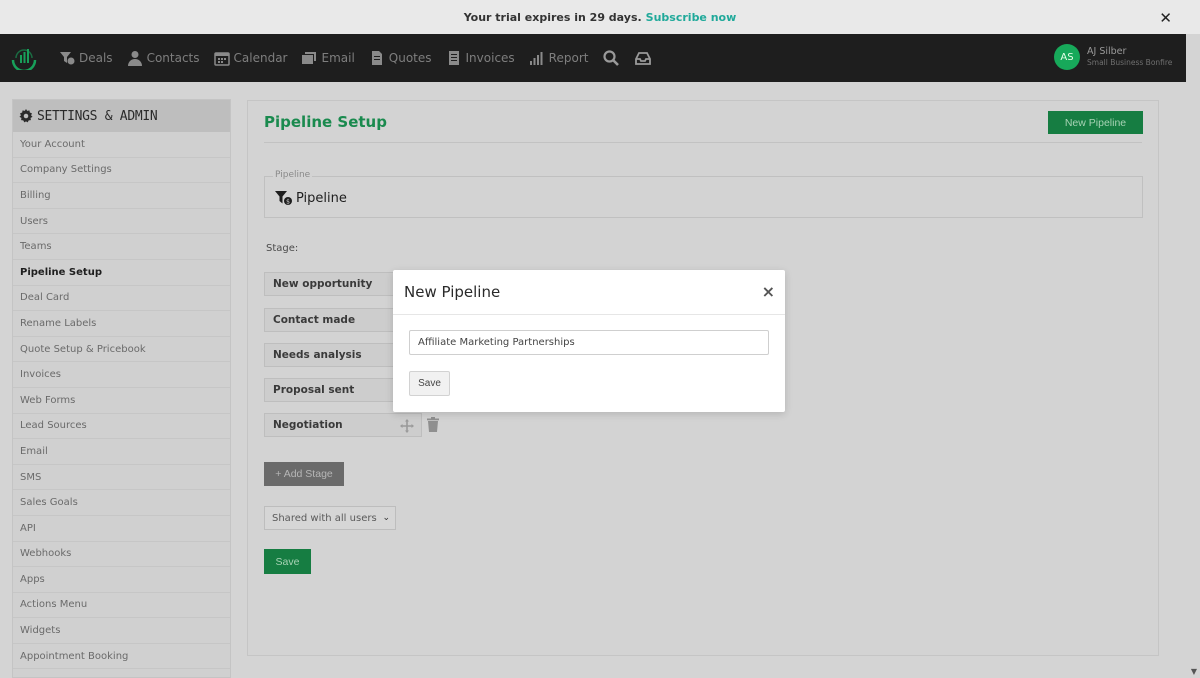  Describe the element at coordinates (97, 116) in the screenshot. I see `sidebar-title: SETTINGS & ADMIN` at that location.